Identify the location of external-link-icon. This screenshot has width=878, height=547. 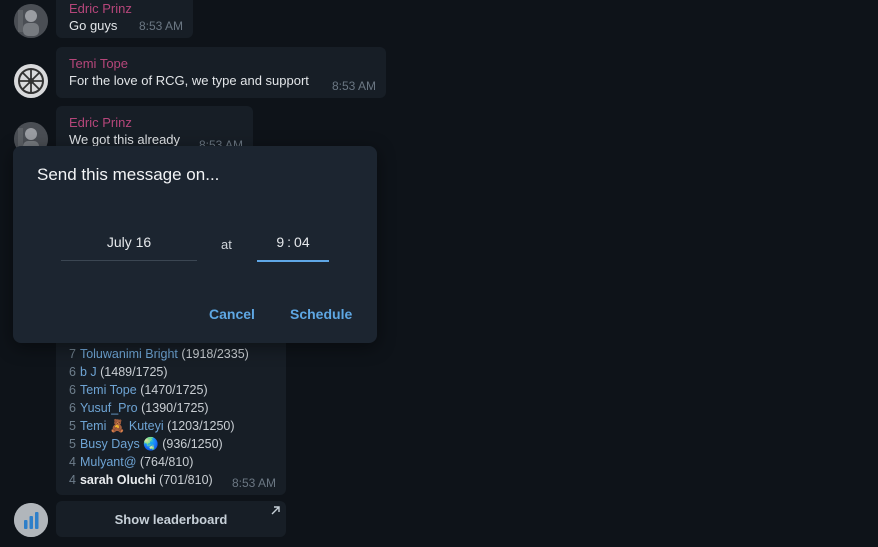
(275, 510).